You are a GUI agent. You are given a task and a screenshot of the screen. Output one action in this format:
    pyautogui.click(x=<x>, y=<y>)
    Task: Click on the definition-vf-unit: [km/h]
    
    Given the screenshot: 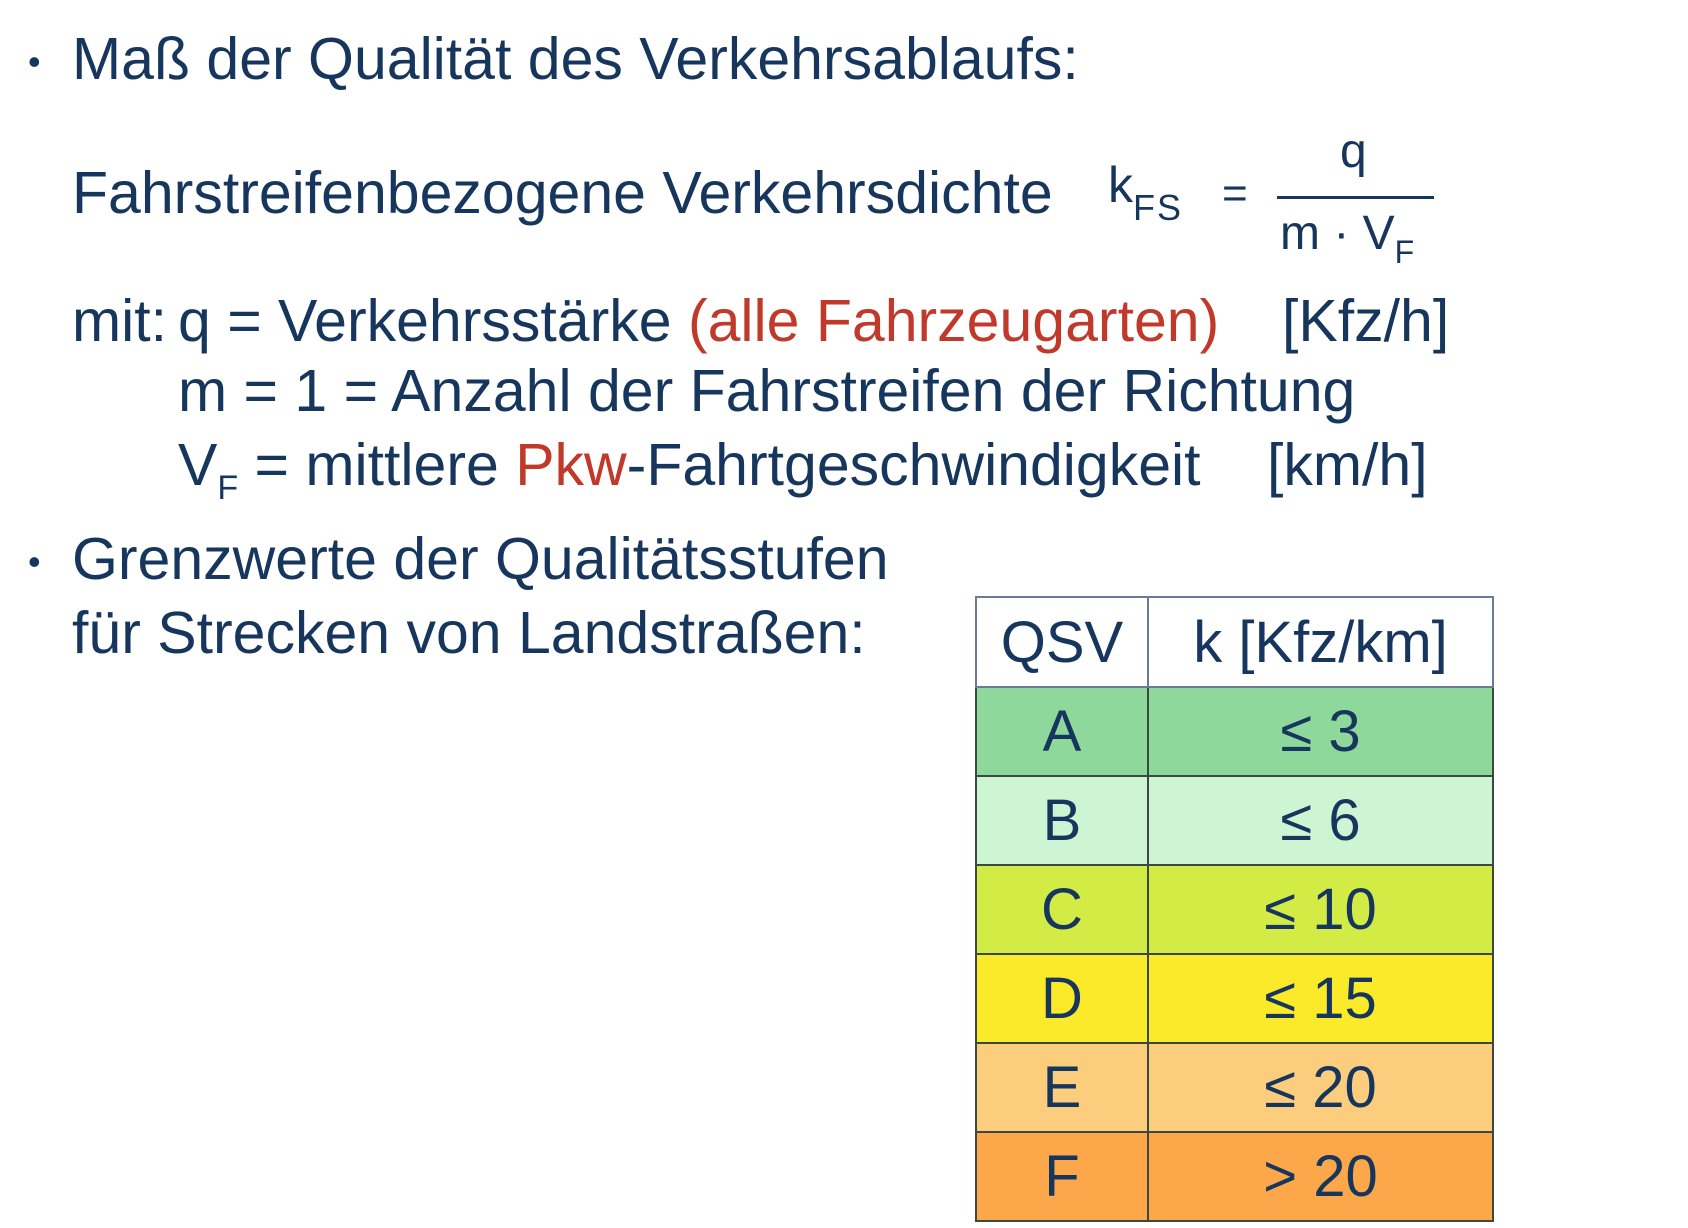 What is the action you would take?
    pyautogui.click(x=1347, y=465)
    